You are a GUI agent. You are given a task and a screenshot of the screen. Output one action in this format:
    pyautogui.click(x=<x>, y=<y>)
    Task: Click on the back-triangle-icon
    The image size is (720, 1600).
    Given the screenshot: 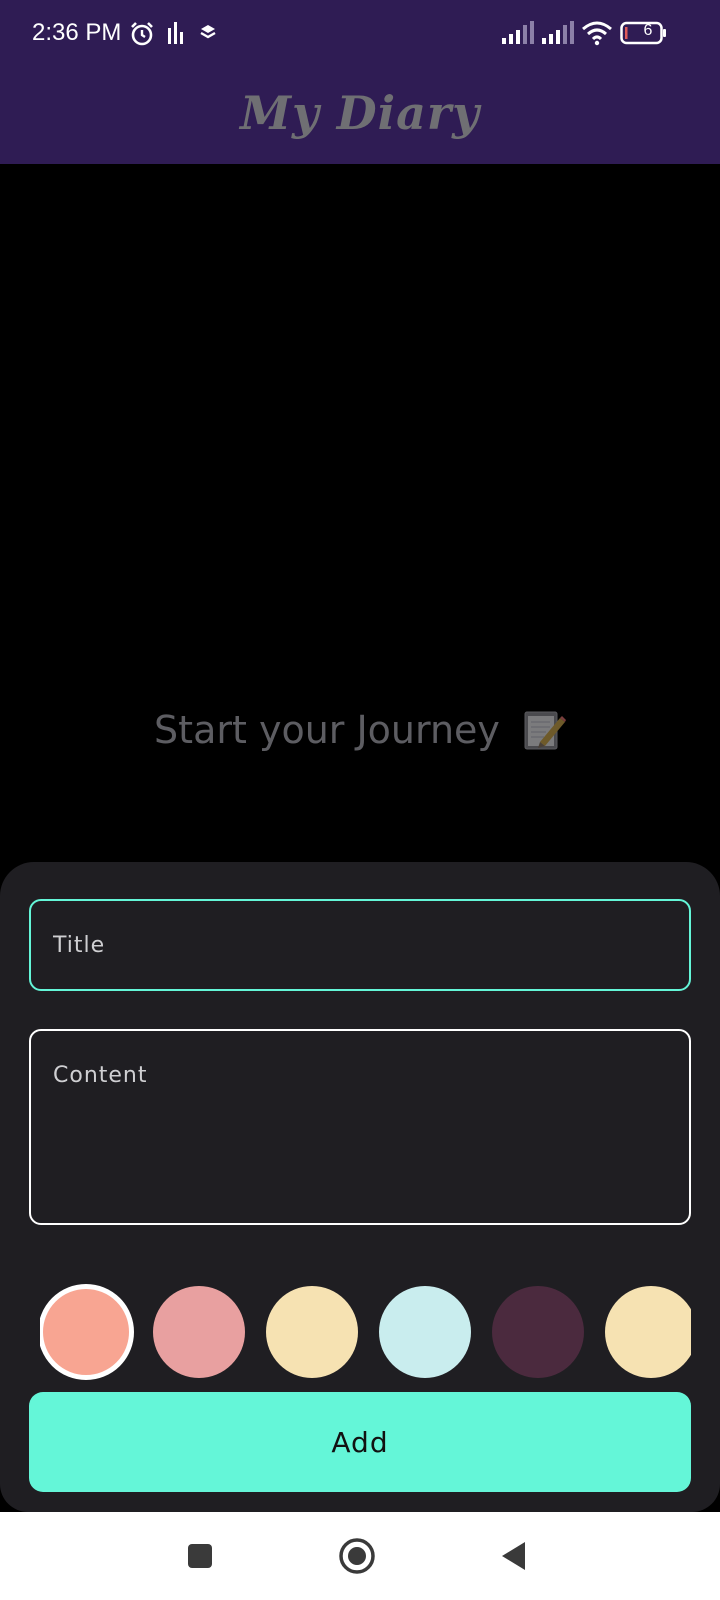 What is the action you would take?
    pyautogui.click(x=513, y=1556)
    